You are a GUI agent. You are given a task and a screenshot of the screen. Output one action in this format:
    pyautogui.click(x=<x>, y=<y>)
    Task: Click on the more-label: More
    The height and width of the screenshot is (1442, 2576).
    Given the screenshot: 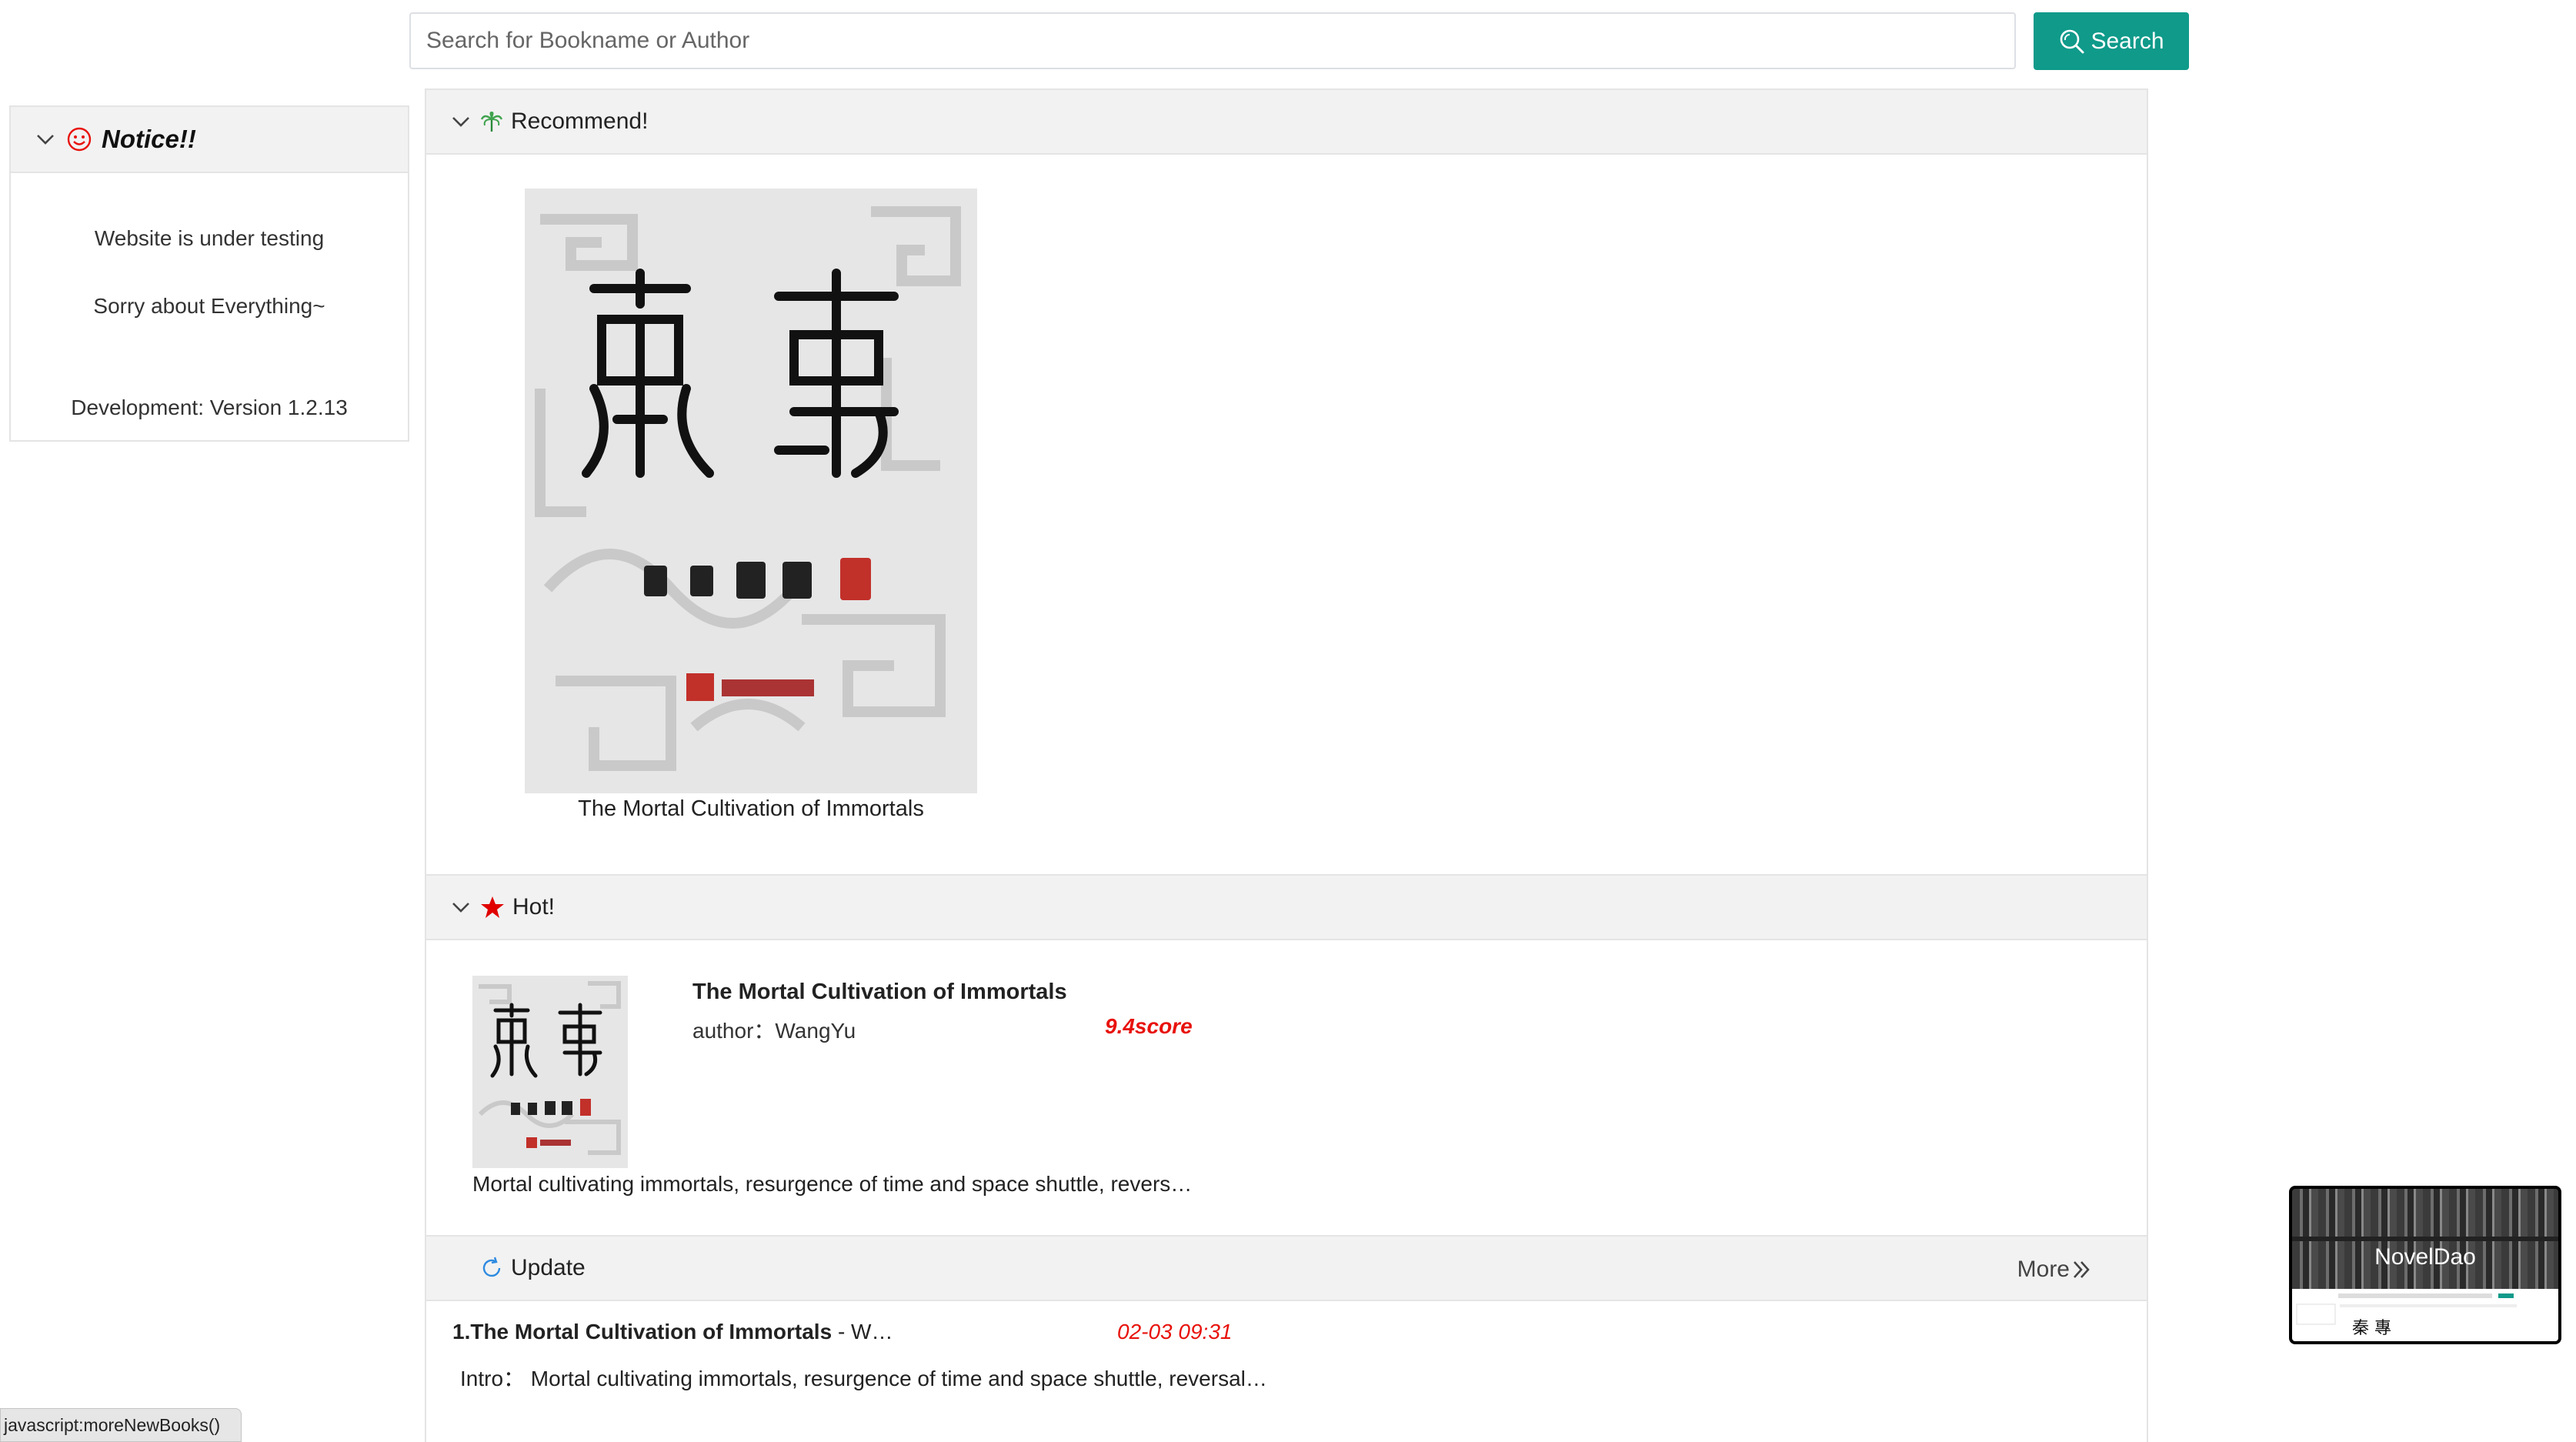 What is the action you would take?
    pyautogui.click(x=2044, y=1269)
    